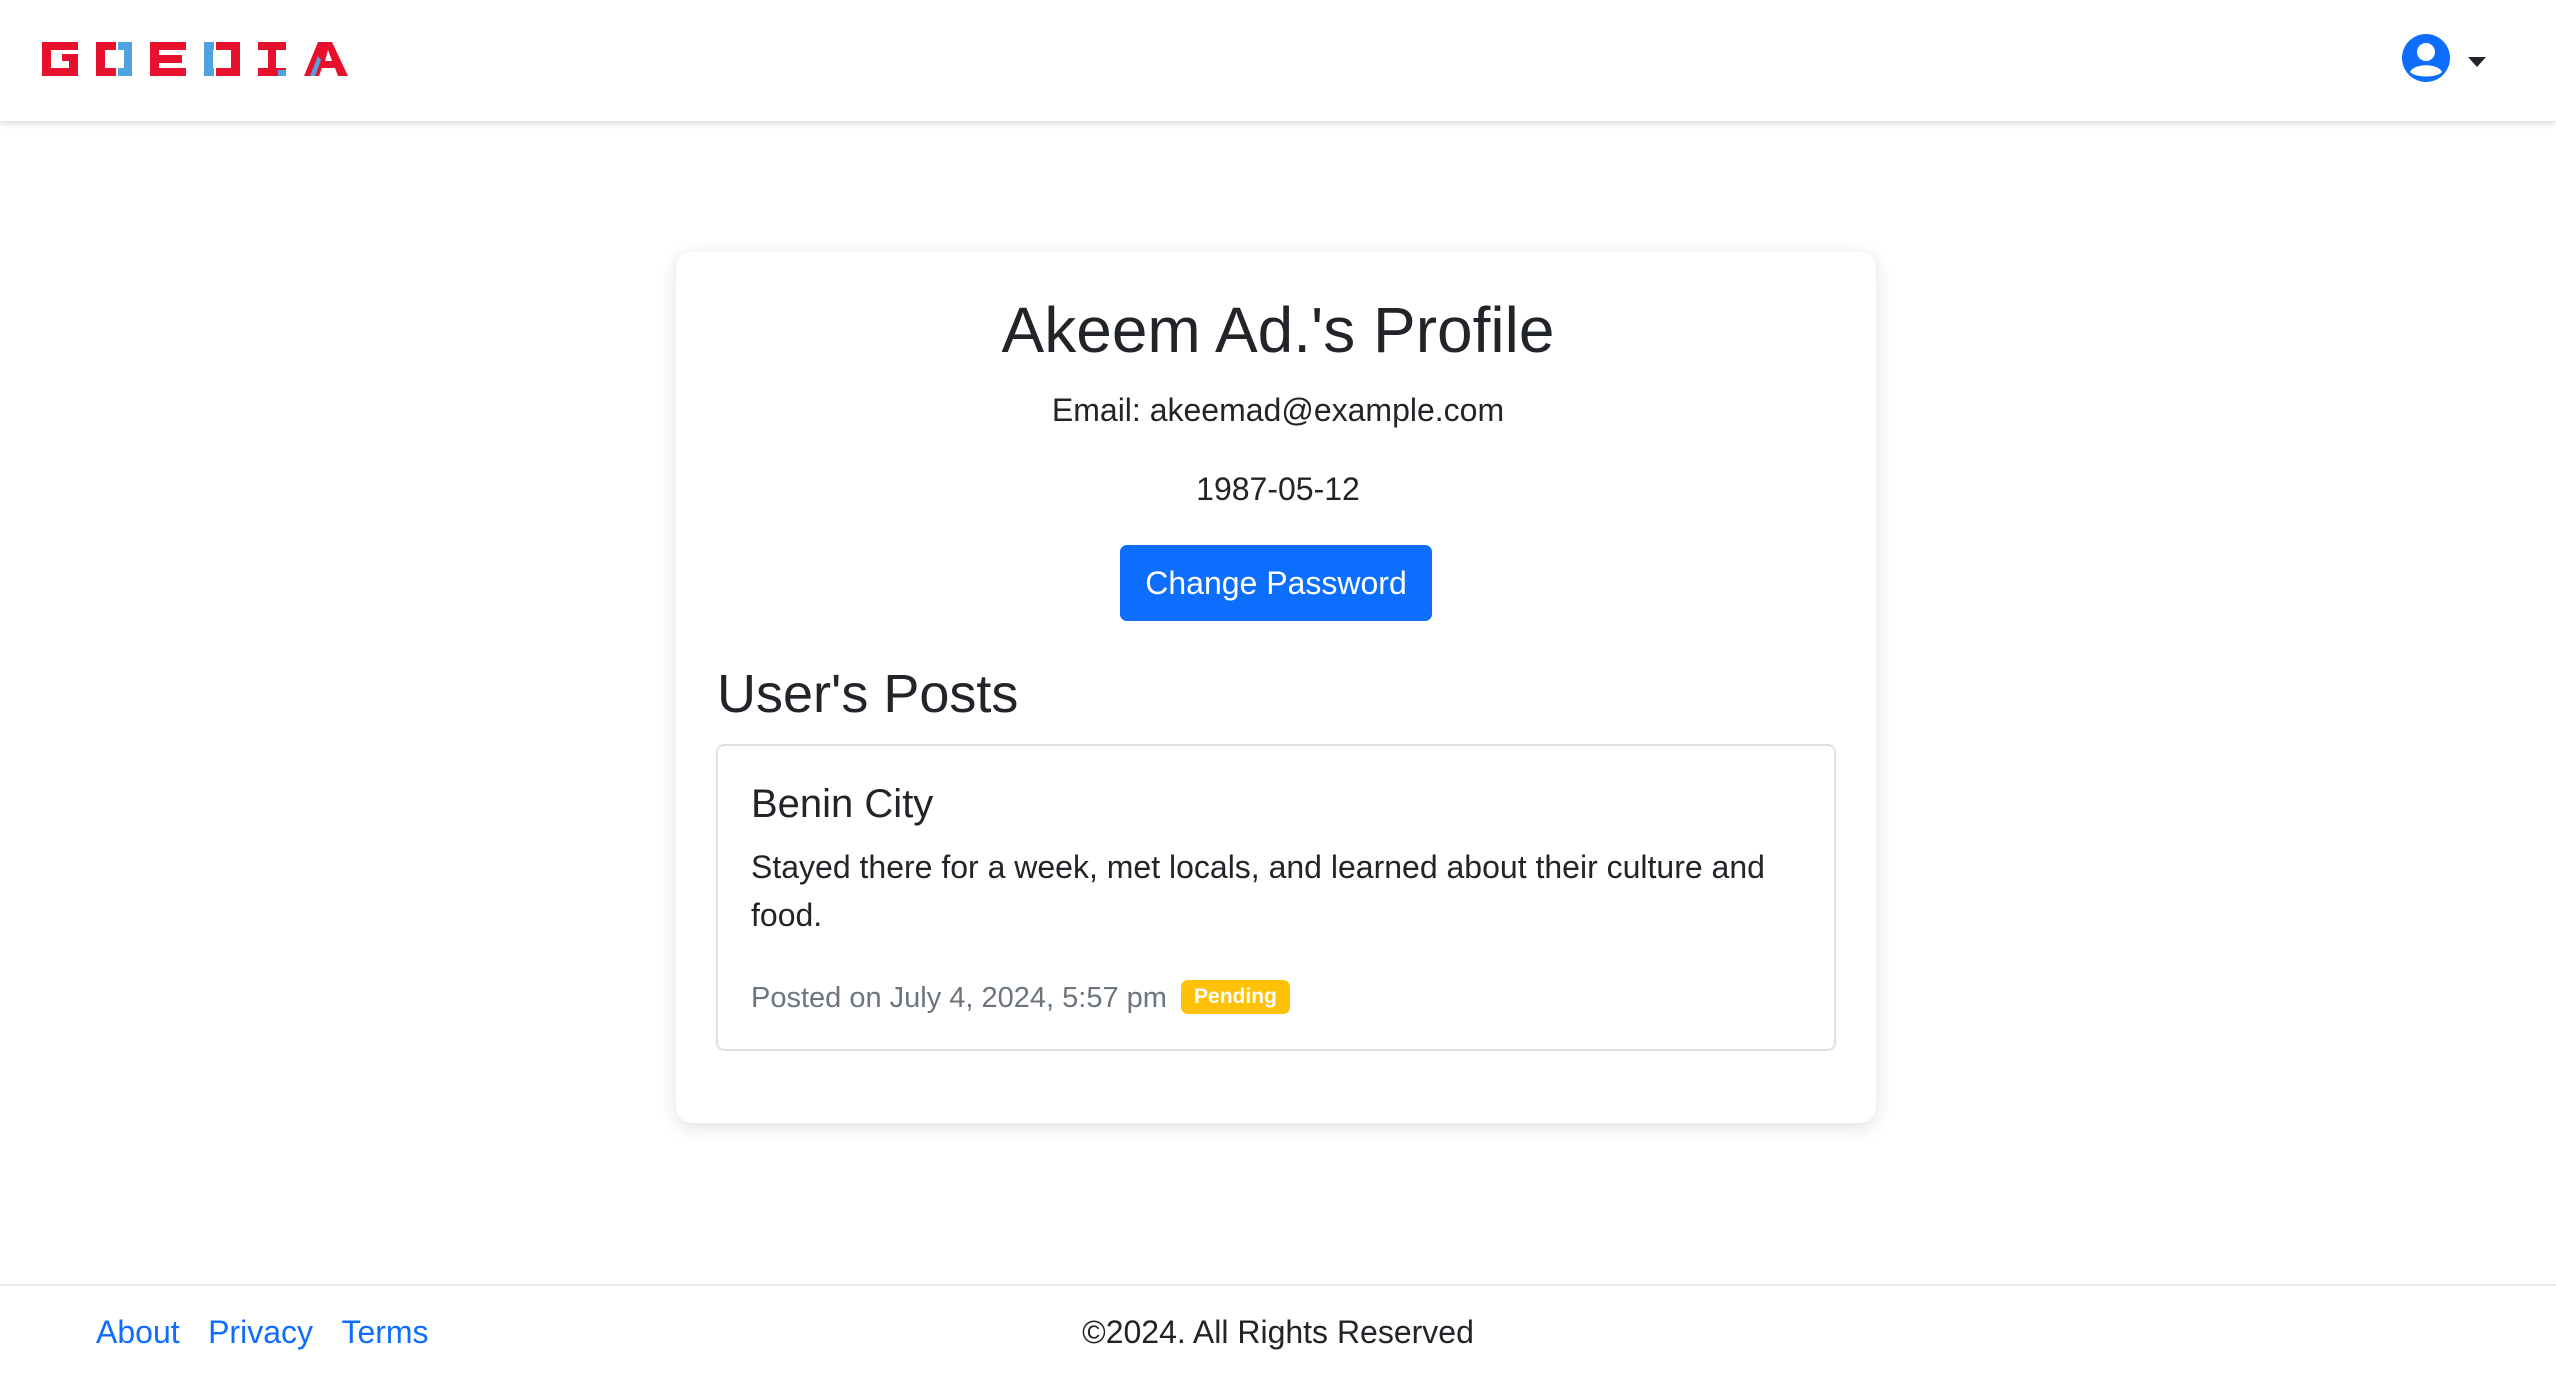 This screenshot has height=1376, width=2556. I want to click on post-timestamp: Posted on July 4, 2024, 5:57 pm, so click(959, 998).